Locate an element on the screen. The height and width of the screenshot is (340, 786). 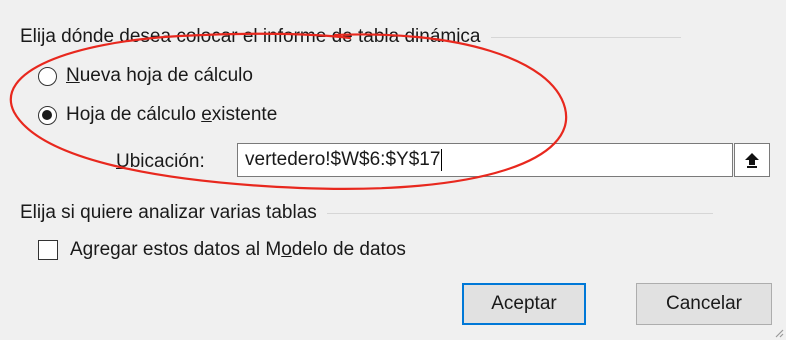
radio-existing-worksheet-button is located at coordinates (47, 115).